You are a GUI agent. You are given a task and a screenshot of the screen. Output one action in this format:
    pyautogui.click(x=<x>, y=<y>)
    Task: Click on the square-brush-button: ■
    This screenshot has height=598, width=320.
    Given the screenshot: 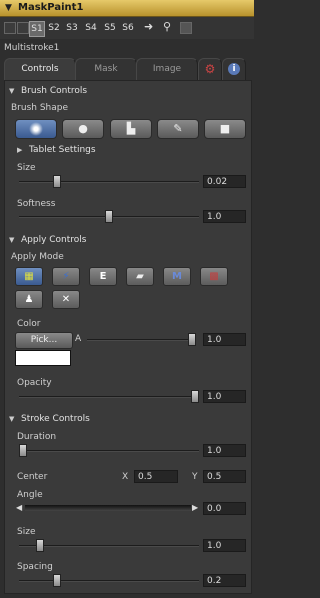 What is the action you would take?
    pyautogui.click(x=225, y=129)
    